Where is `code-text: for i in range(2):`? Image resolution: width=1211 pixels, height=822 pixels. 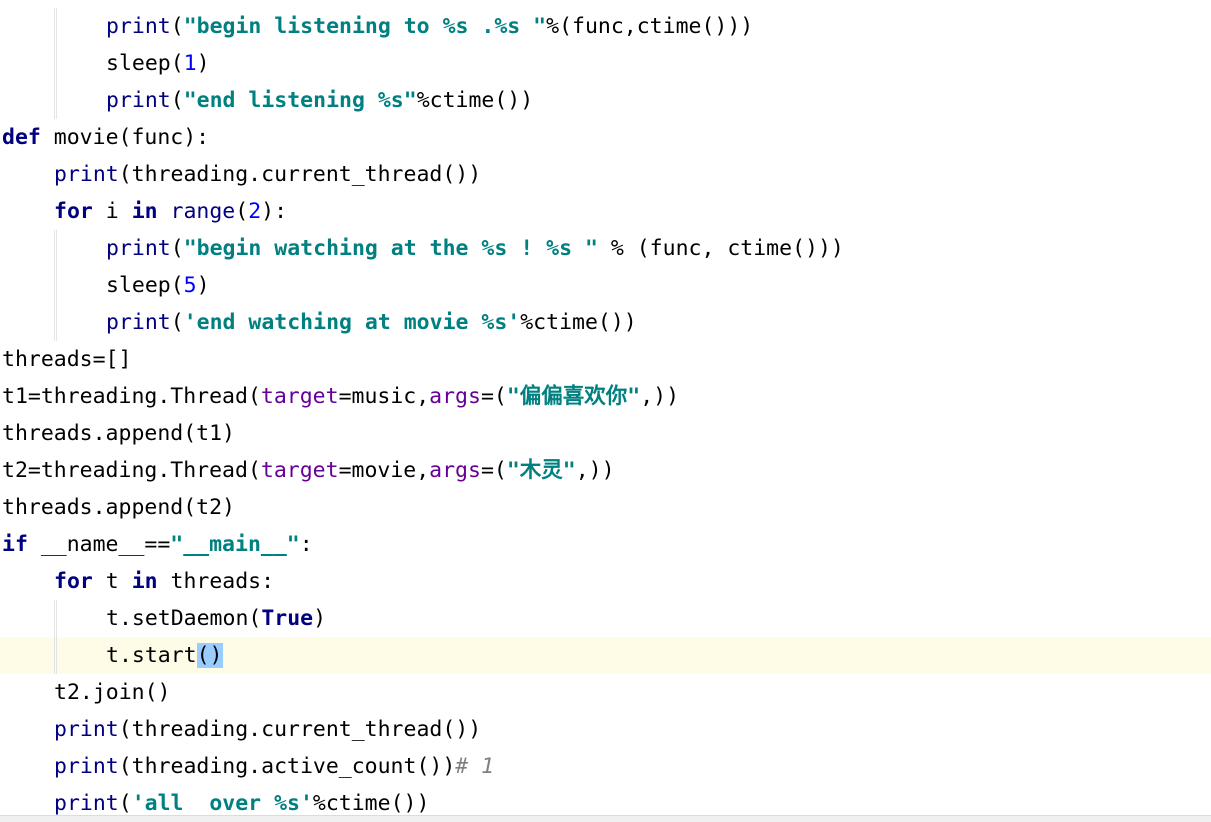 code-text: for i in range(2): is located at coordinates (170, 211).